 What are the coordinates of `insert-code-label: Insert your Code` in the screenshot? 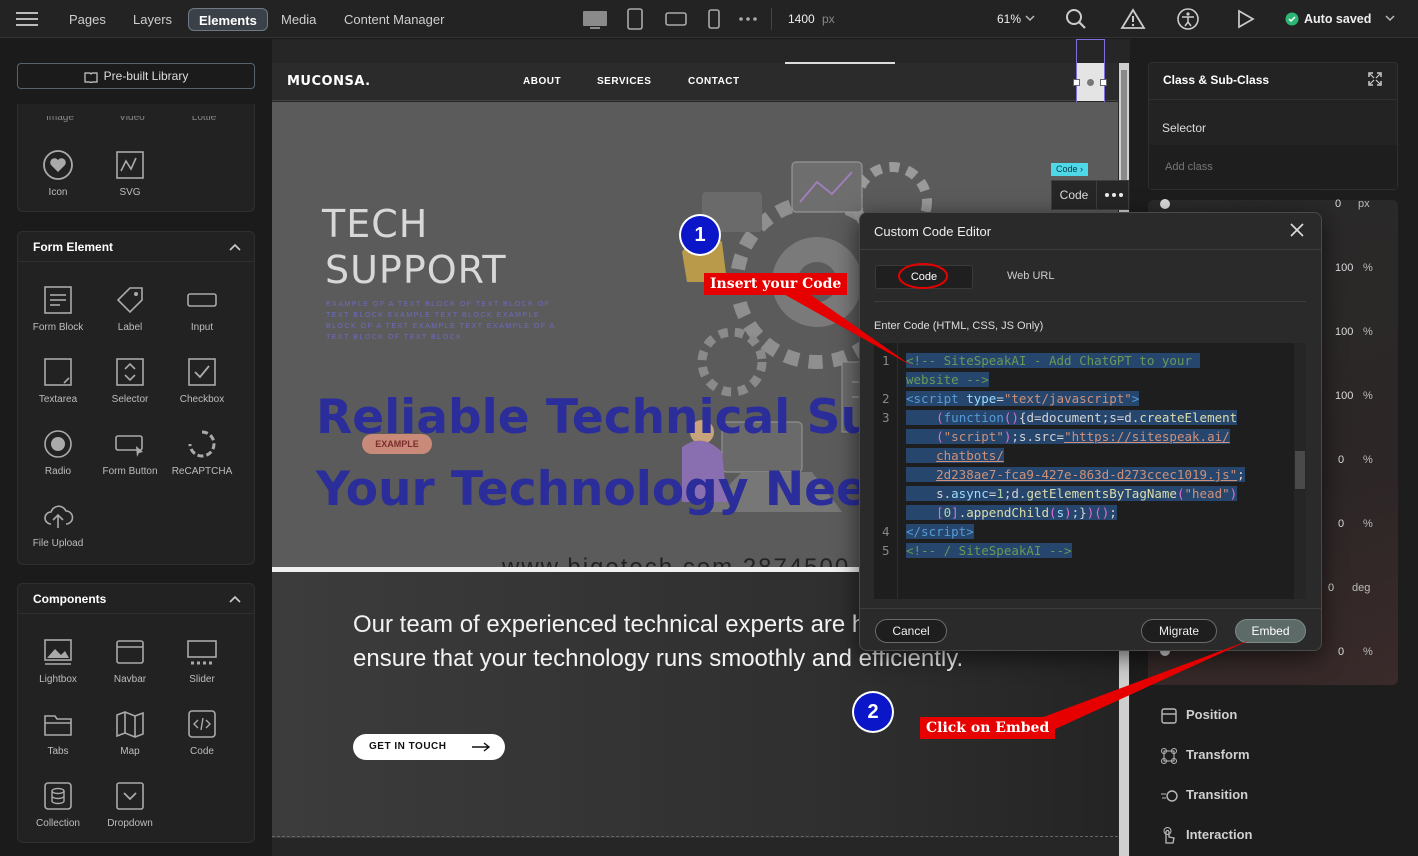 It's located at (776, 284).